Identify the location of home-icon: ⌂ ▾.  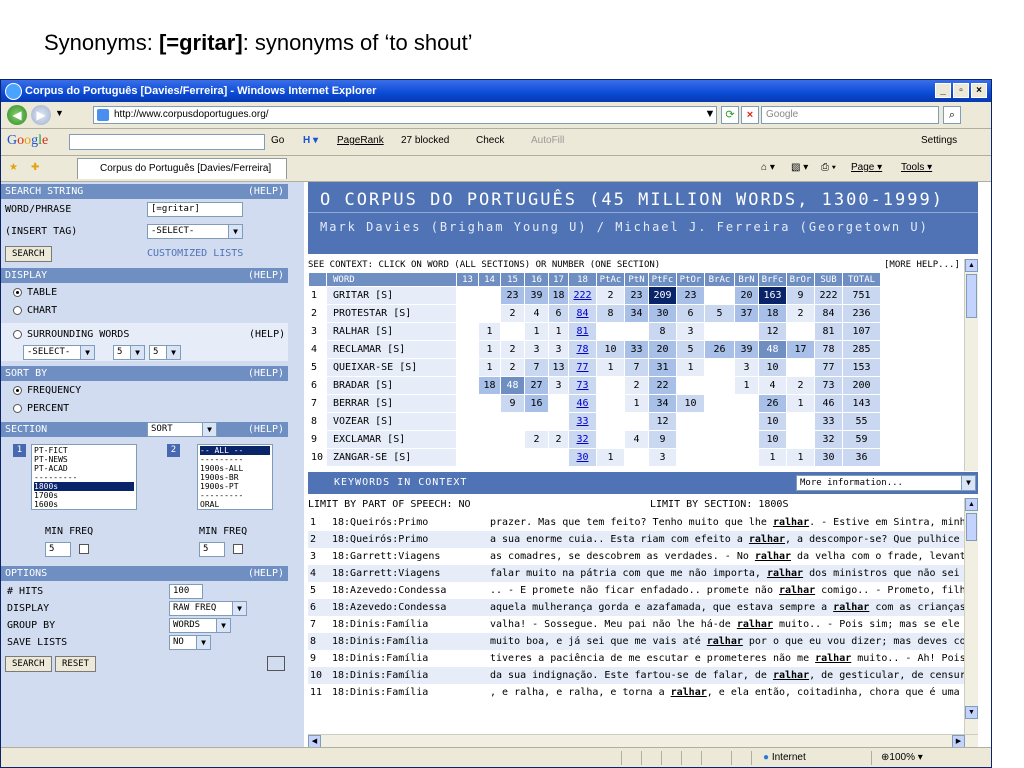
(768, 167).